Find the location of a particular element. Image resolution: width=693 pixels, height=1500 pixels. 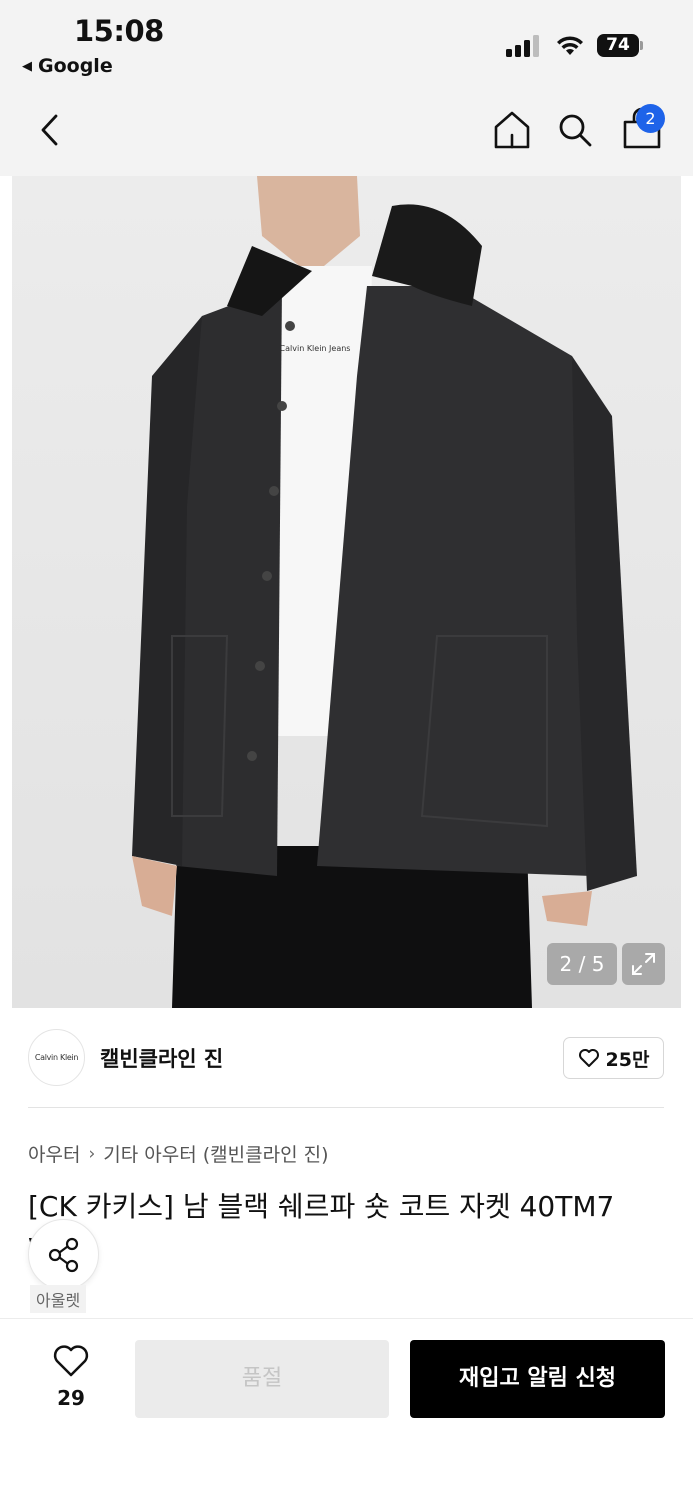

tee-print-text: Calvin Klein Jeans is located at coordinates (315, 348).